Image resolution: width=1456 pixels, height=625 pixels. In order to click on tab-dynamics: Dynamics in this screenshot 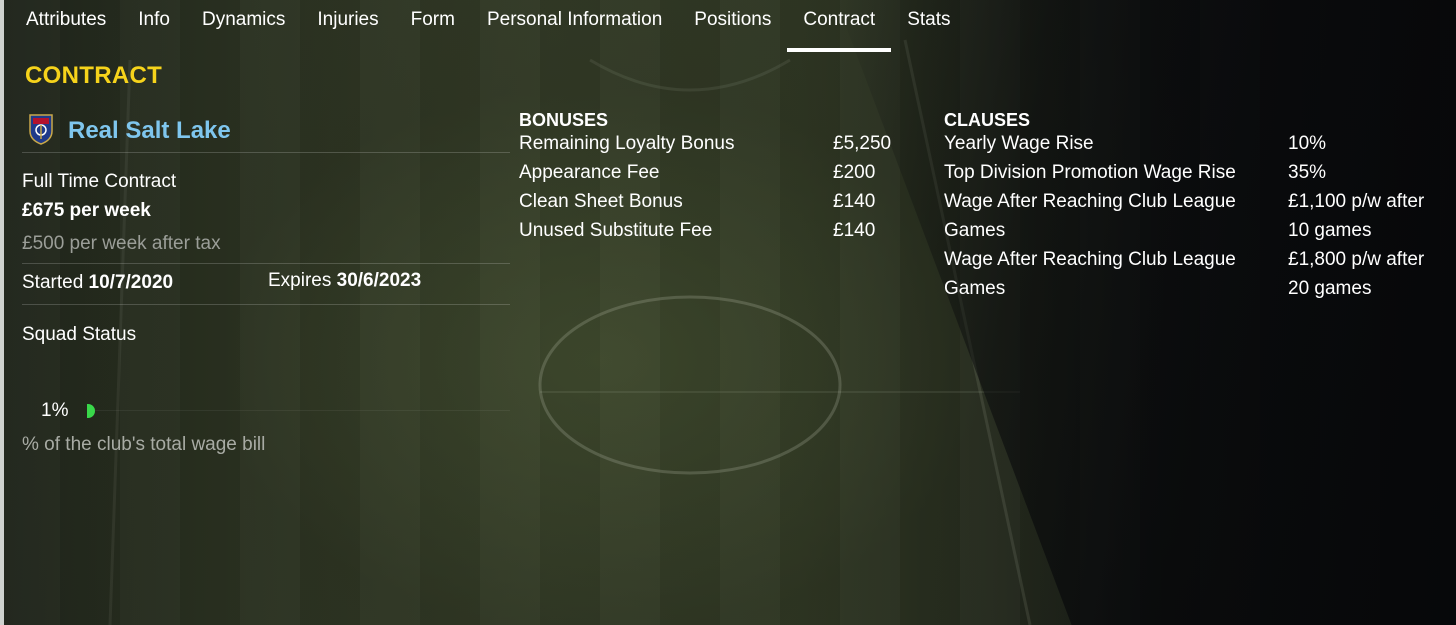, I will do `click(243, 26)`.